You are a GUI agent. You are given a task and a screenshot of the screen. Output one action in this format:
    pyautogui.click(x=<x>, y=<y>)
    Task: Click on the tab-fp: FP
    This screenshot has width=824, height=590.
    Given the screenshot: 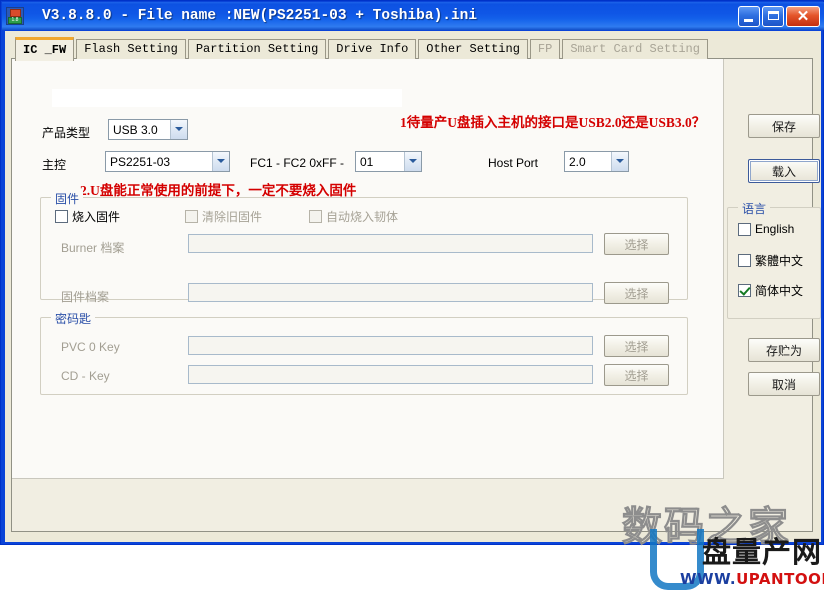 What is the action you would take?
    pyautogui.click(x=545, y=49)
    